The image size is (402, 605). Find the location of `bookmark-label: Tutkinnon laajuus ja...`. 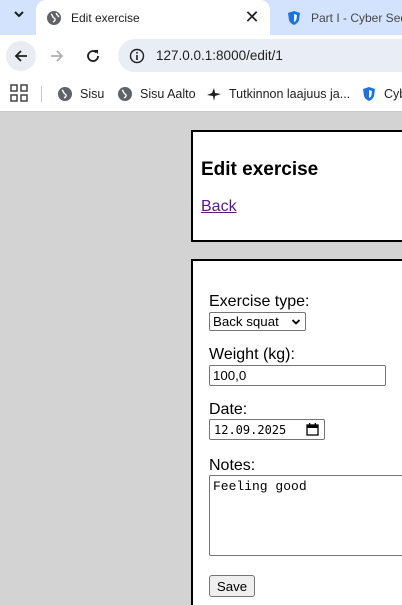

bookmark-label: Tutkinnon laajuus ja... is located at coordinates (290, 94).